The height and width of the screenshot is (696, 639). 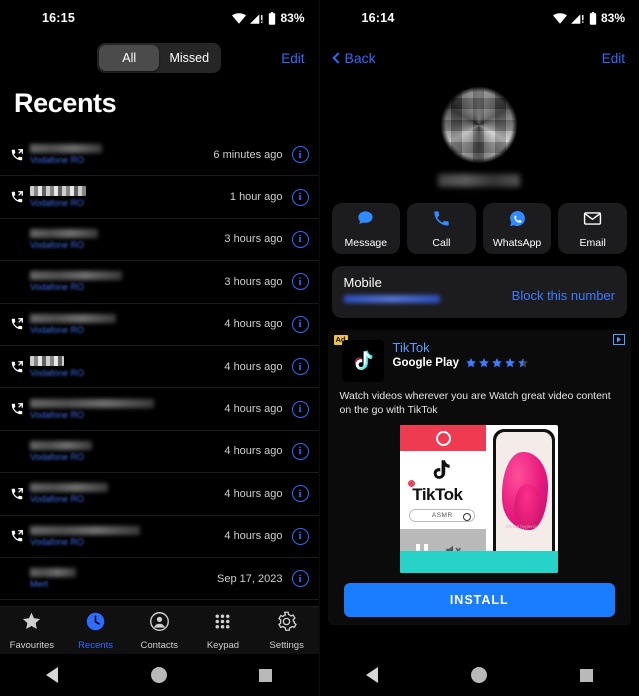 I want to click on action-message: Message, so click(x=366, y=228).